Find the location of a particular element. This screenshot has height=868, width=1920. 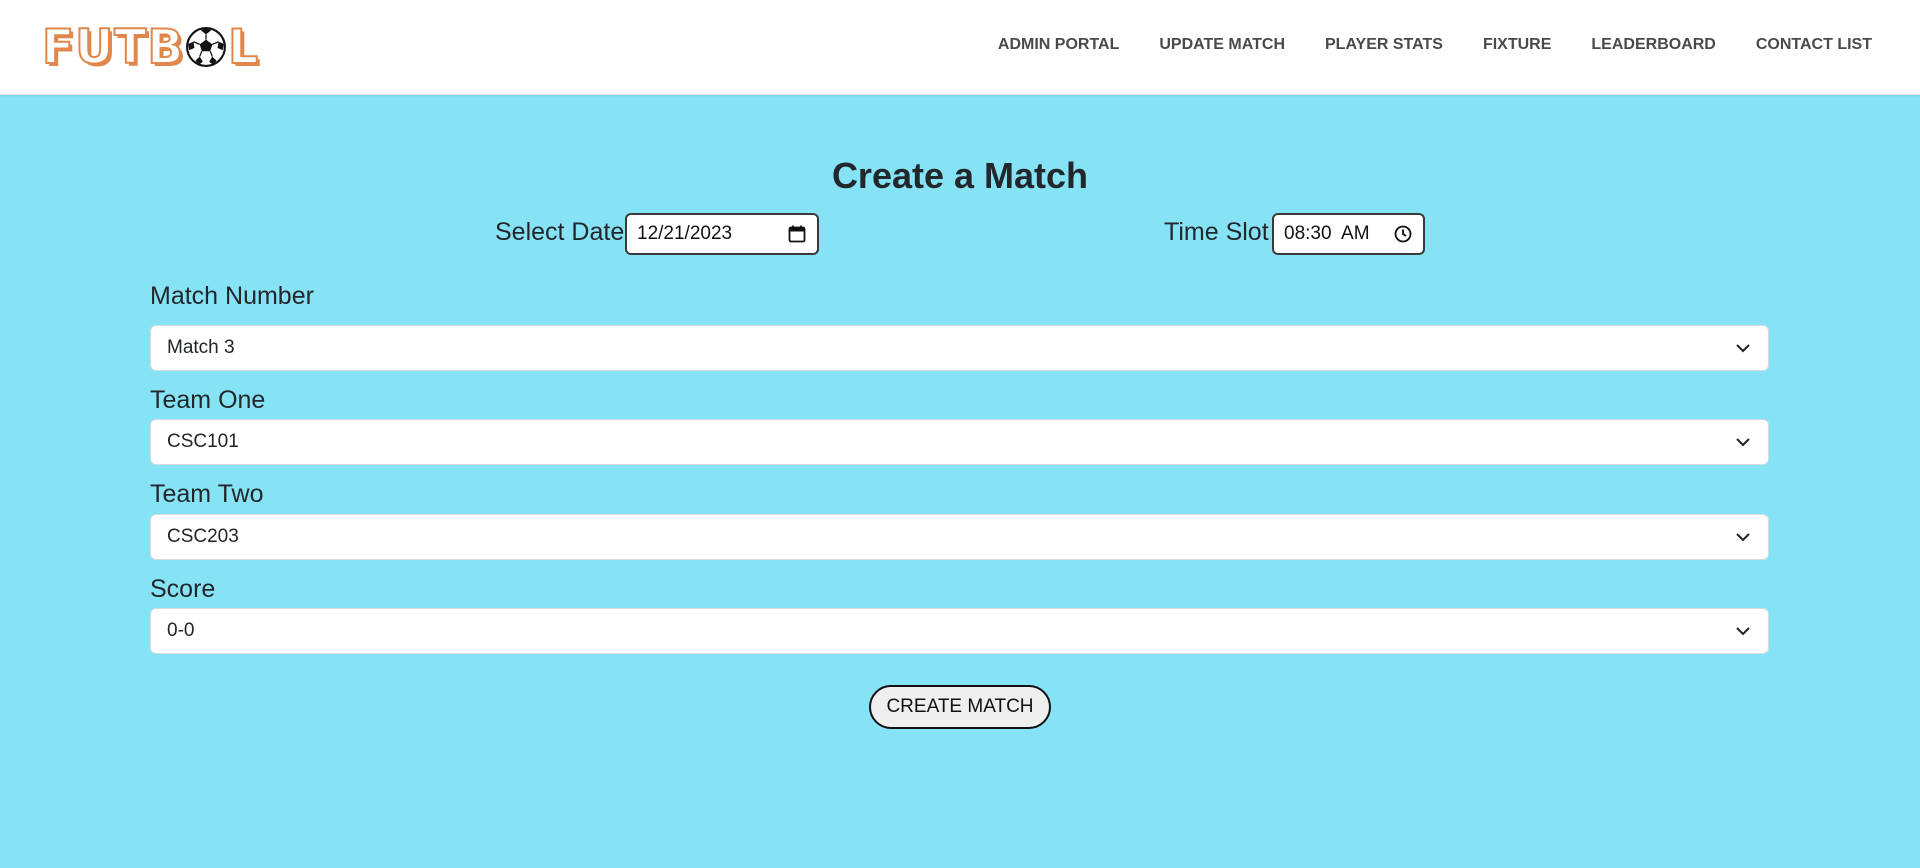

score-select: 0-0 is located at coordinates (959, 631).